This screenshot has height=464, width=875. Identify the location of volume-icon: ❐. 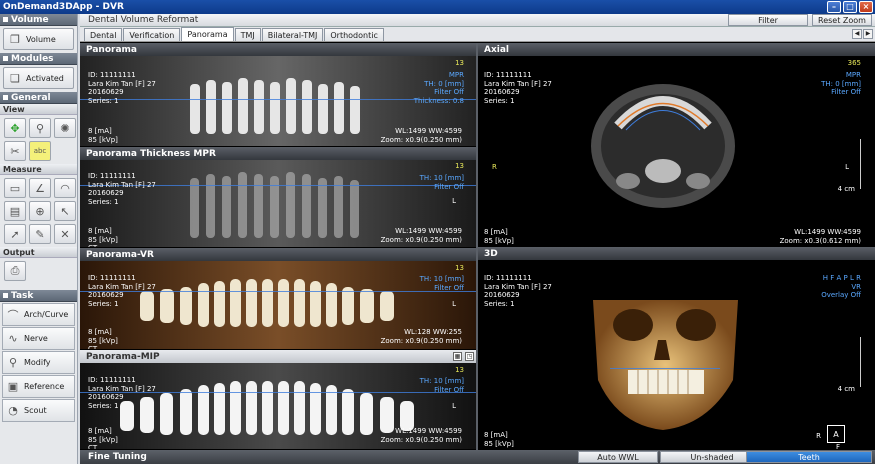
(15, 39).